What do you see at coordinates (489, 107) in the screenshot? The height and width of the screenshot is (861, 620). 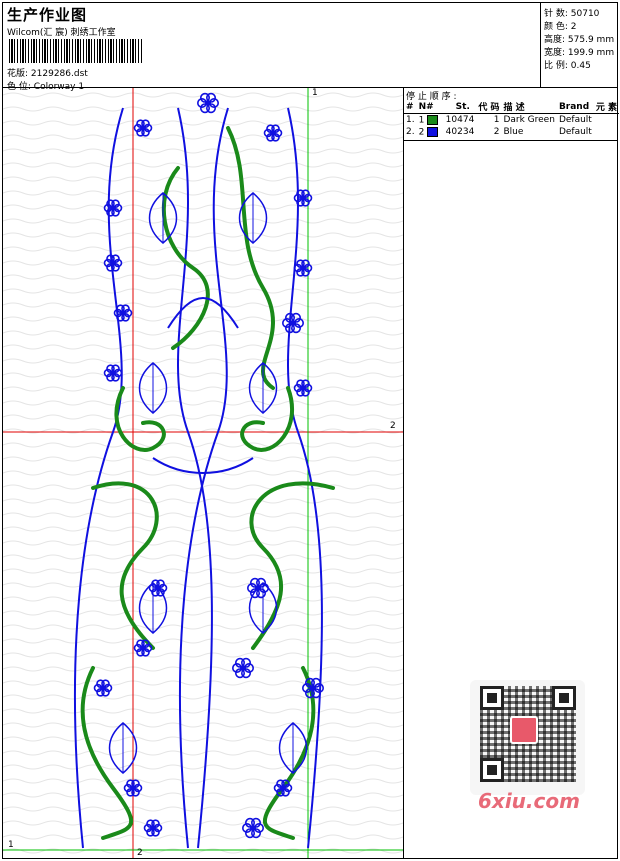 I see `col-code: 代 码` at bounding box center [489, 107].